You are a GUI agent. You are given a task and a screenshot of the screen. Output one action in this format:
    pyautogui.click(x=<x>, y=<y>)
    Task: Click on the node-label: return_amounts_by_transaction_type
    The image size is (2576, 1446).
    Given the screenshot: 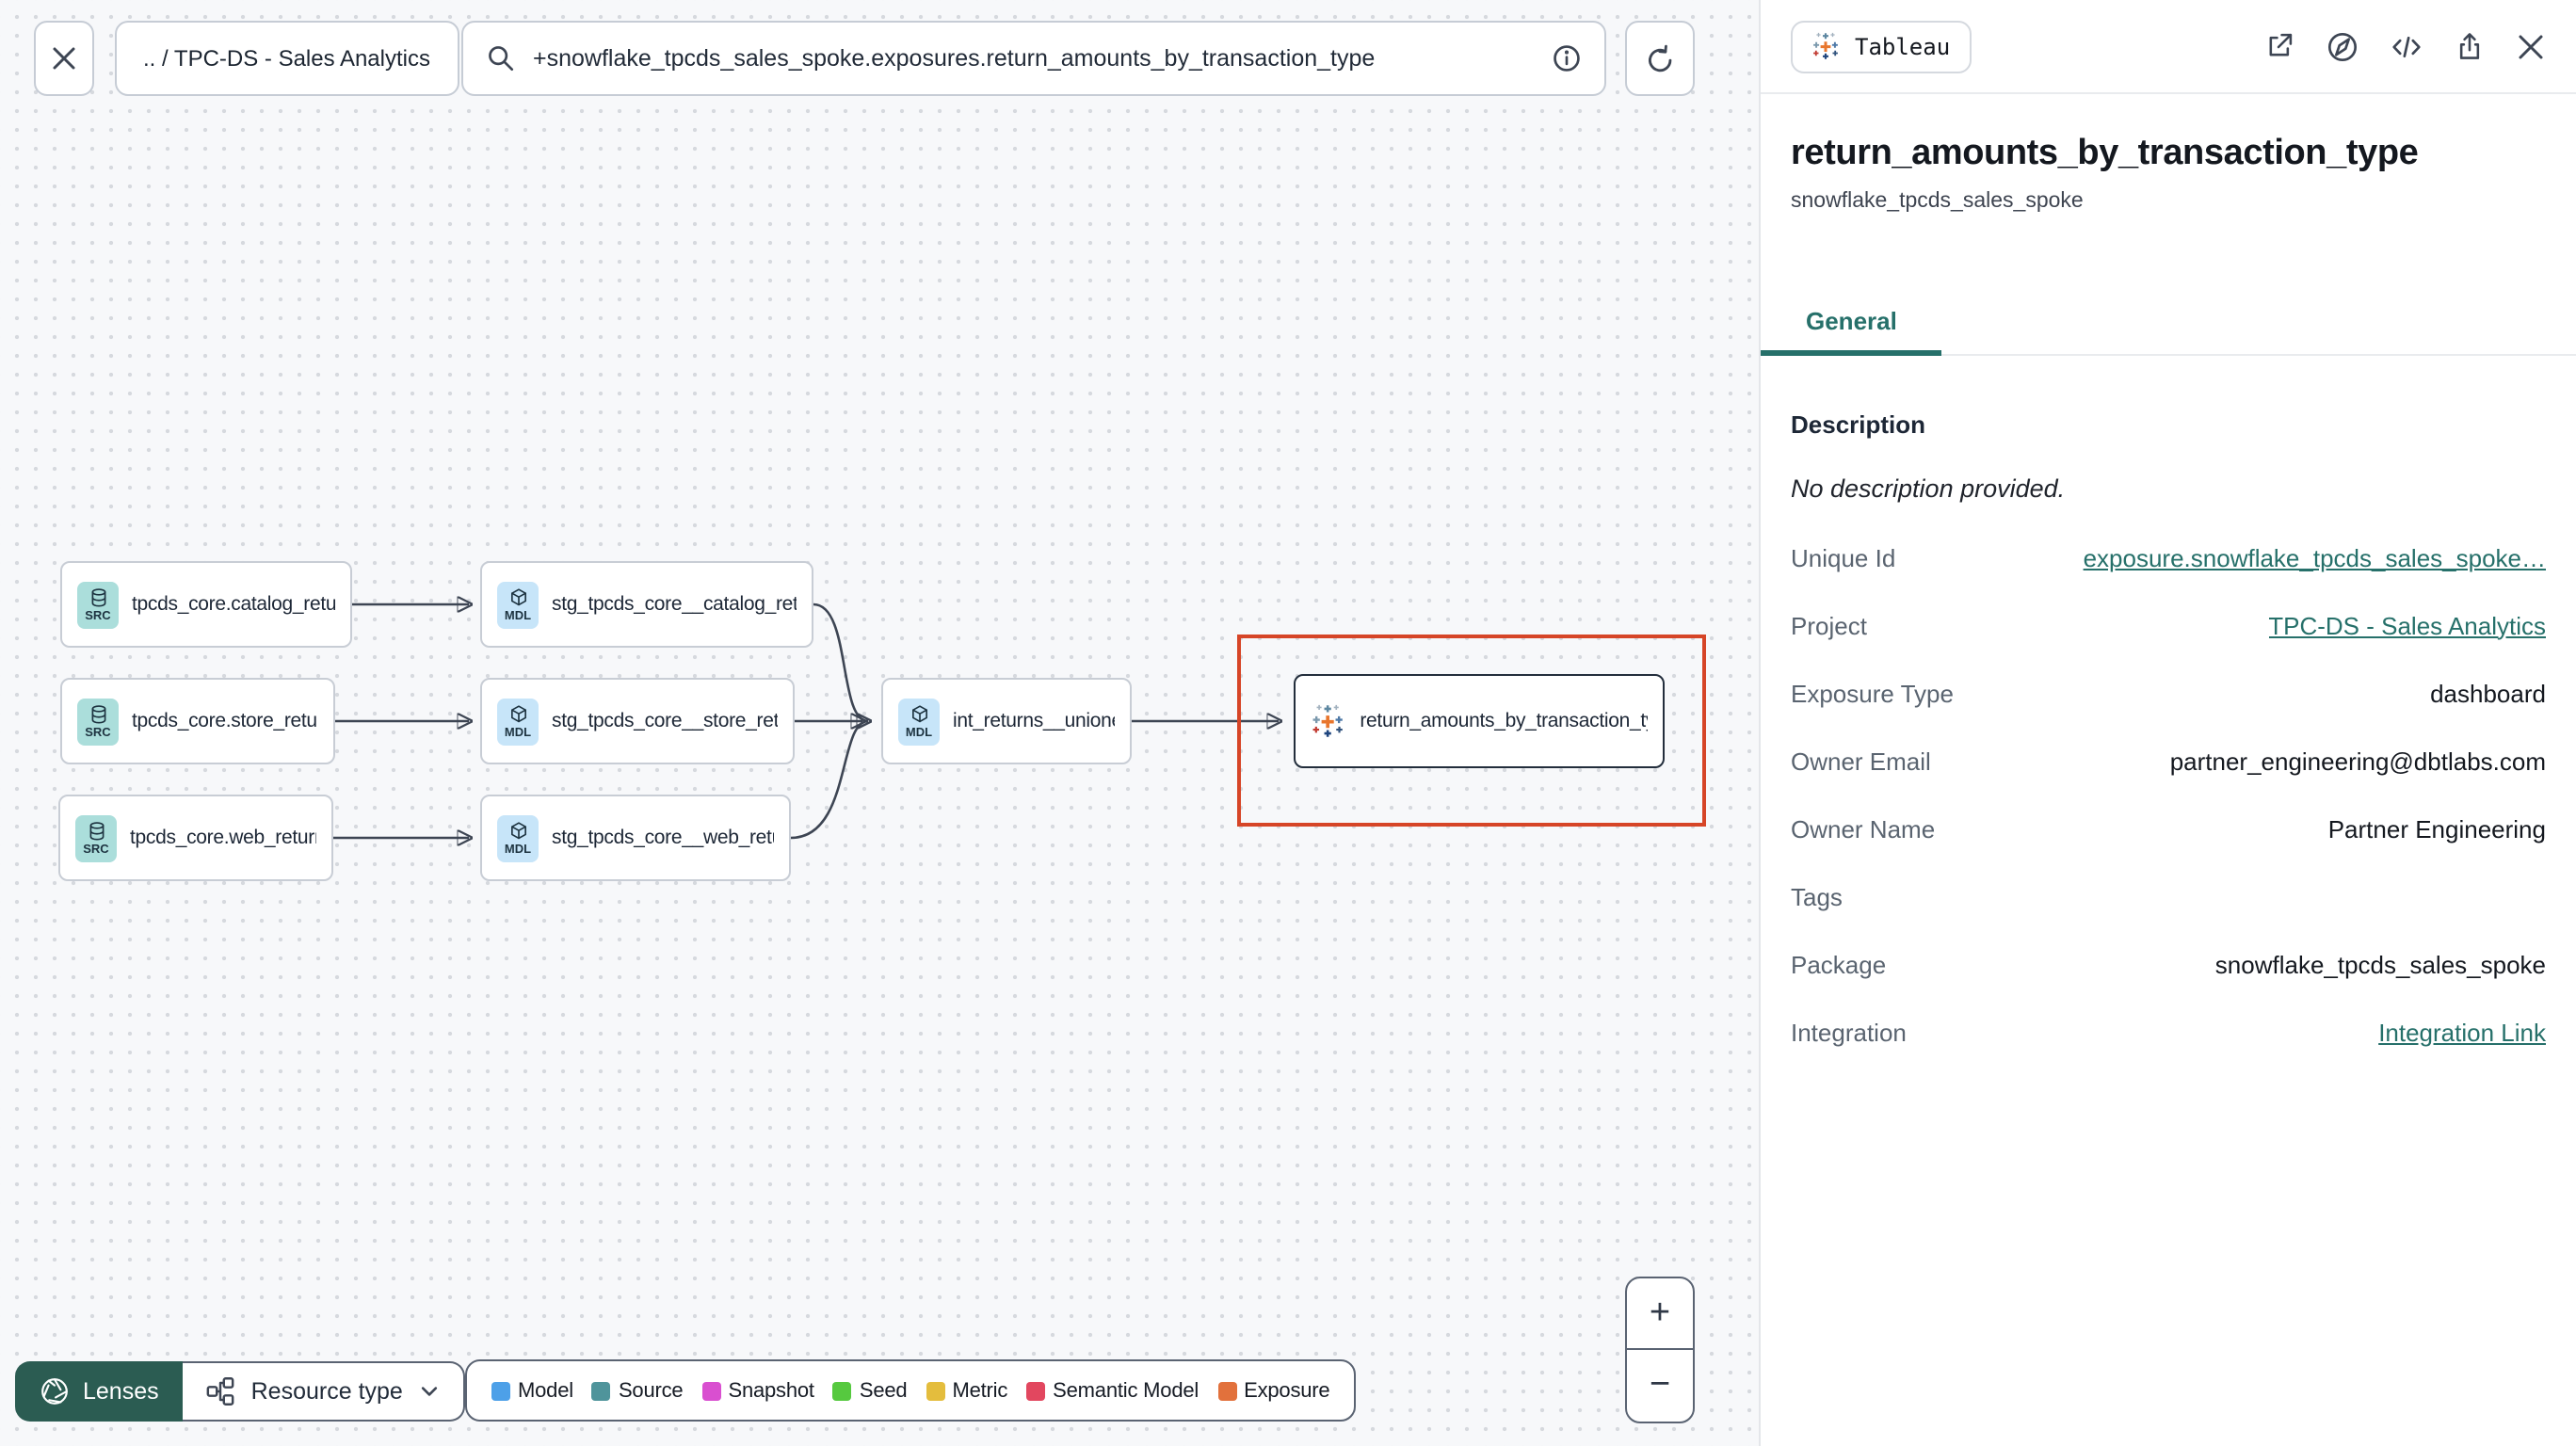 What is the action you would take?
    pyautogui.click(x=1504, y=721)
    